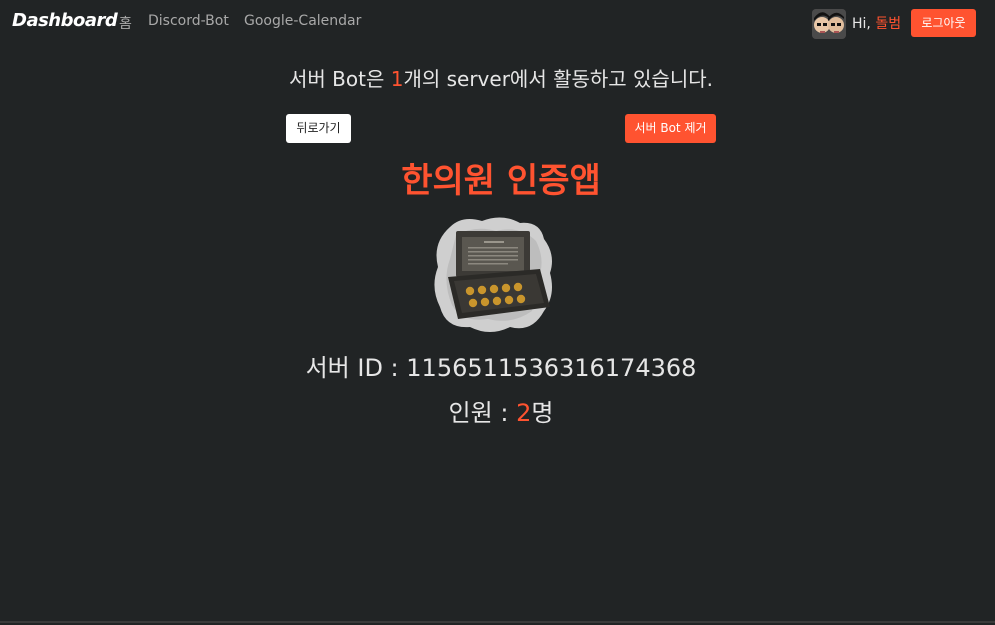  Describe the element at coordinates (356, 368) in the screenshot. I see `server-id-label: 서버 ID :` at that location.